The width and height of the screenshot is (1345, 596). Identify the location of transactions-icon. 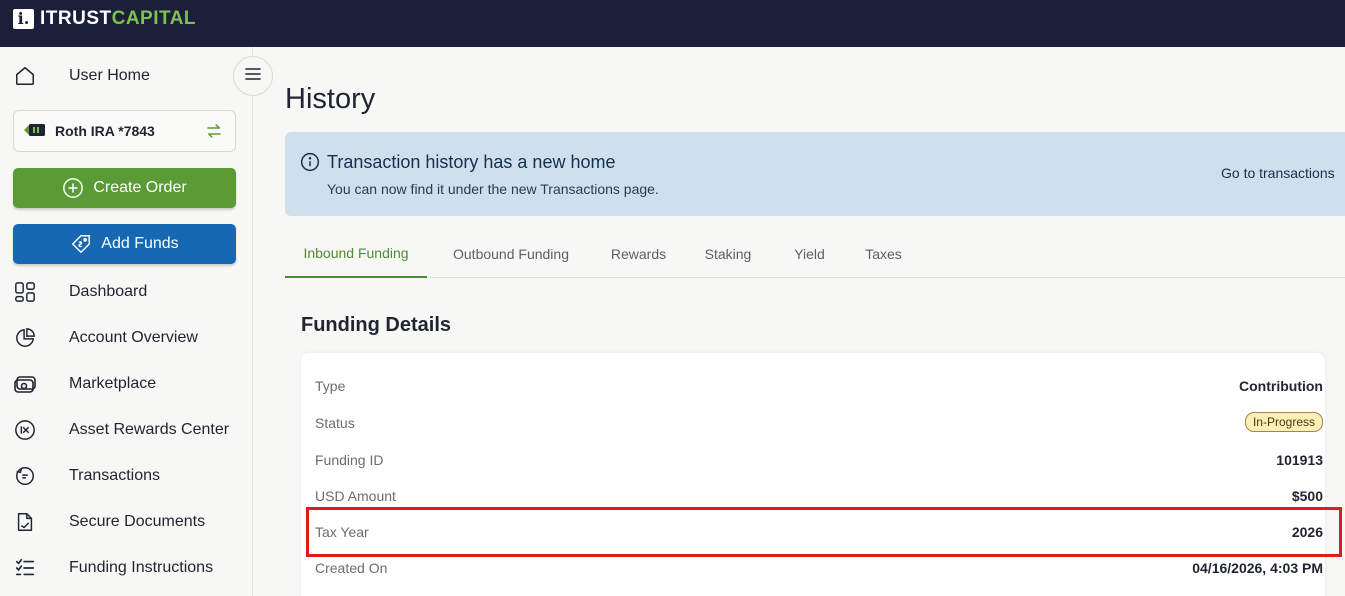
(25, 476).